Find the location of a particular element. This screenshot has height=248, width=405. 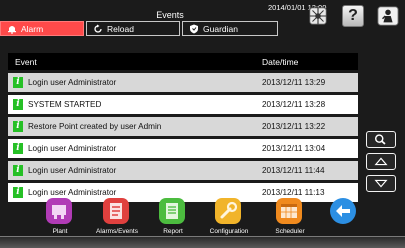

tab-bar: Alarm Reload Guardian is located at coordinates (202, 29).